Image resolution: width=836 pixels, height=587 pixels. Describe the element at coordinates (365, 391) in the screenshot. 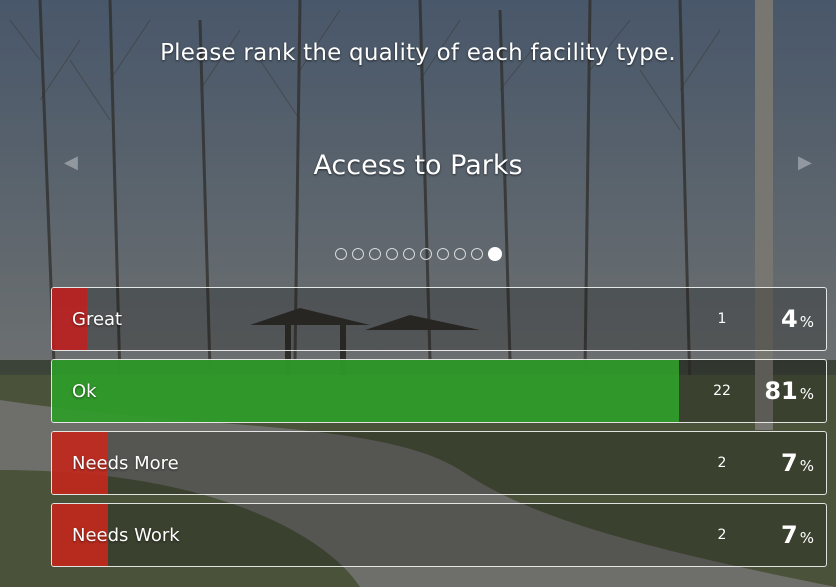

I see `result-bar-fill` at that location.